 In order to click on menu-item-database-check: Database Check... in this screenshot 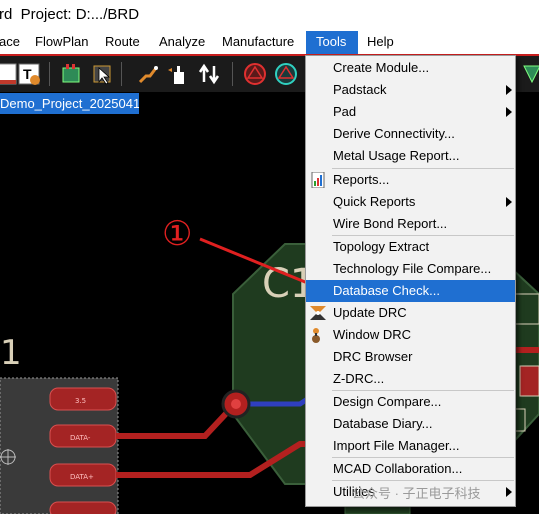, I will do `click(410, 291)`.